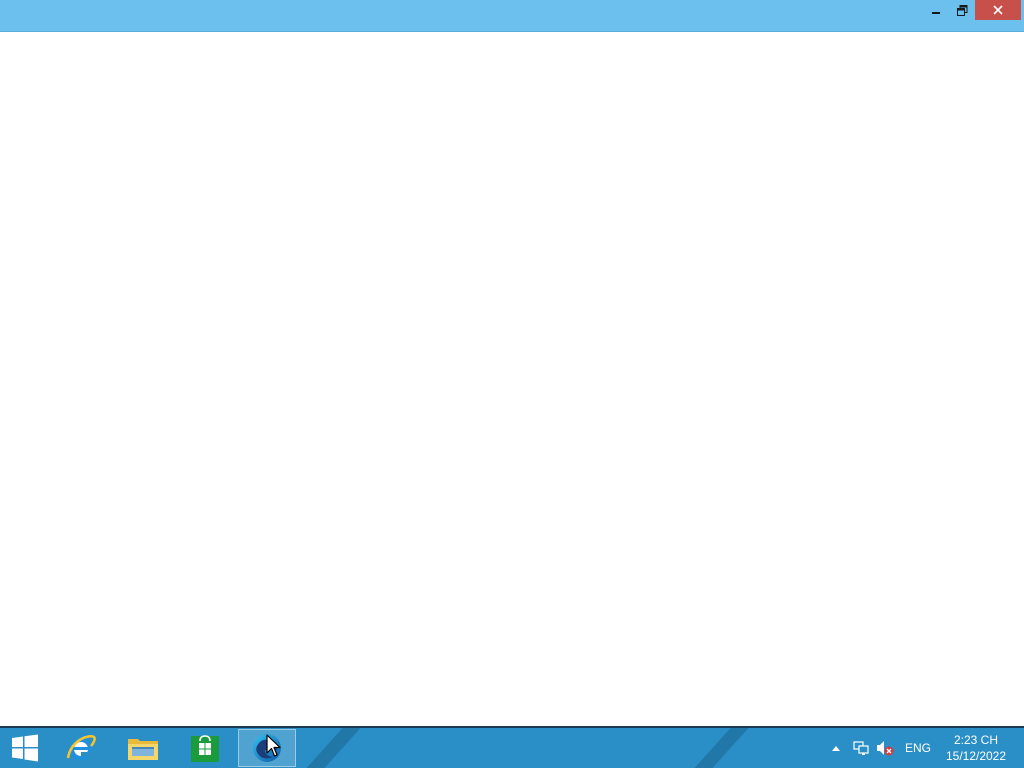  What do you see at coordinates (976, 740) in the screenshot?
I see `clock-time: 2:23 CH` at bounding box center [976, 740].